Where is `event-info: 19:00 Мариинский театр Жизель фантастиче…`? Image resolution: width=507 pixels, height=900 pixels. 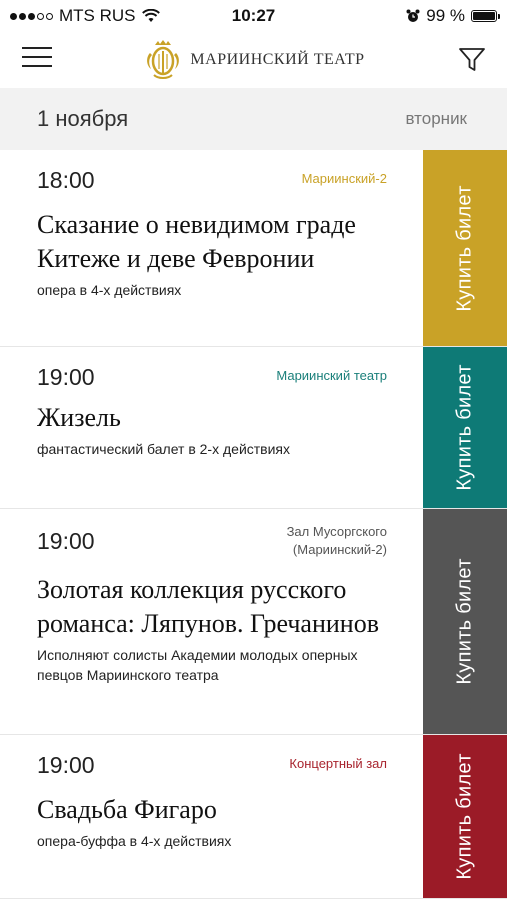
event-info: 19:00 Мариинский театр Жизель фантастиче… is located at coordinates (211, 427).